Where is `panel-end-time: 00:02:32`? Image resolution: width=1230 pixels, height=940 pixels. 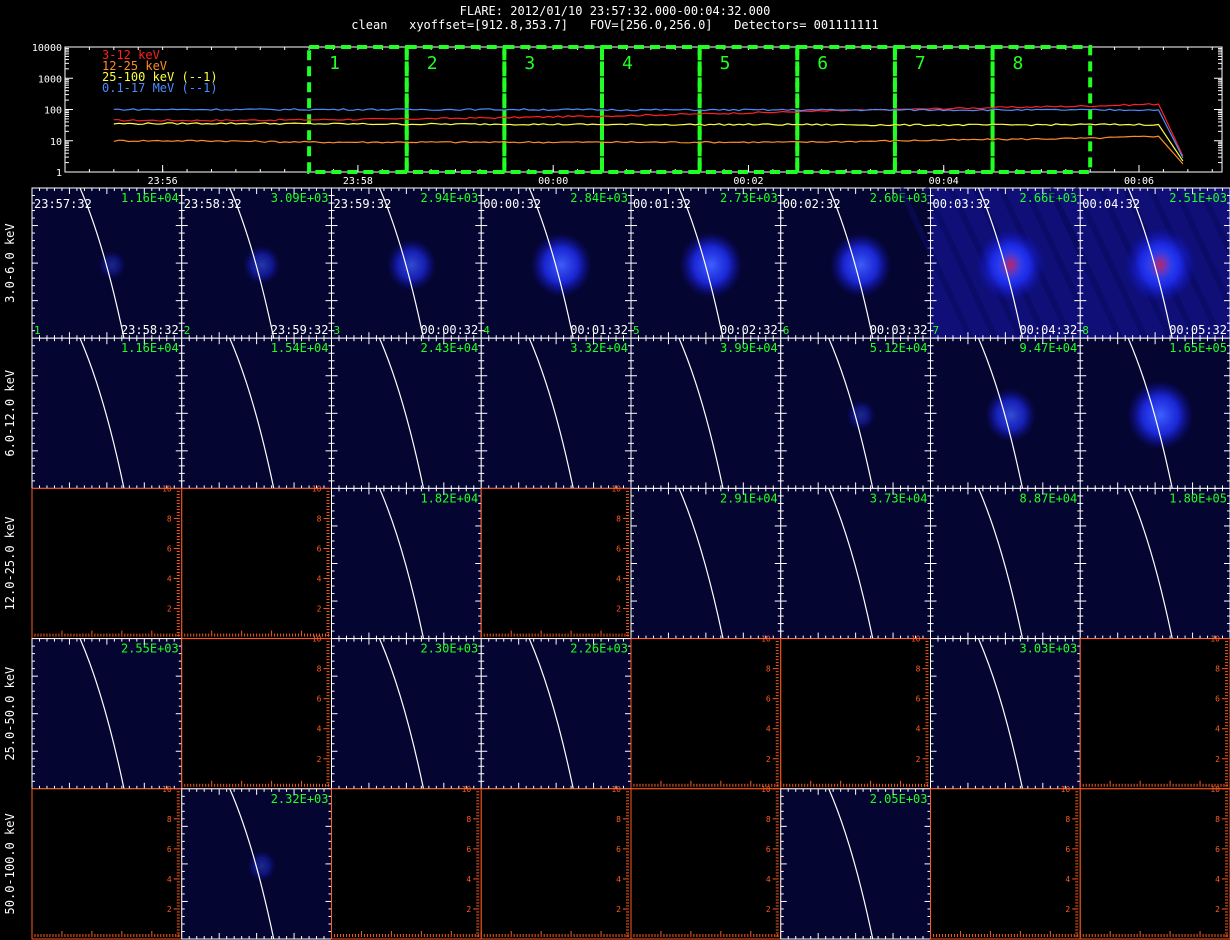
panel-end-time: 00:02:32 is located at coordinates (749, 330).